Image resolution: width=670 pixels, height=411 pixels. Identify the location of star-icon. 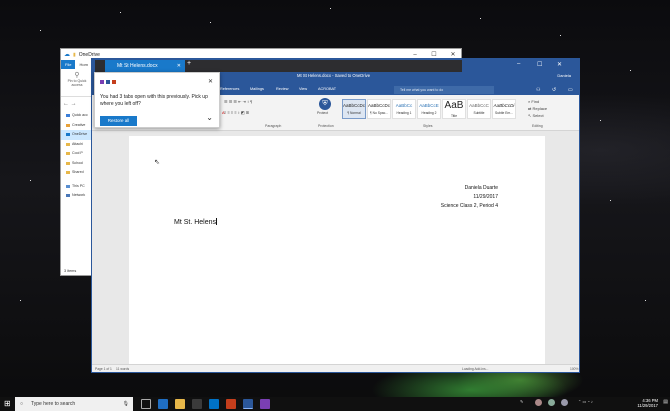
(68, 116).